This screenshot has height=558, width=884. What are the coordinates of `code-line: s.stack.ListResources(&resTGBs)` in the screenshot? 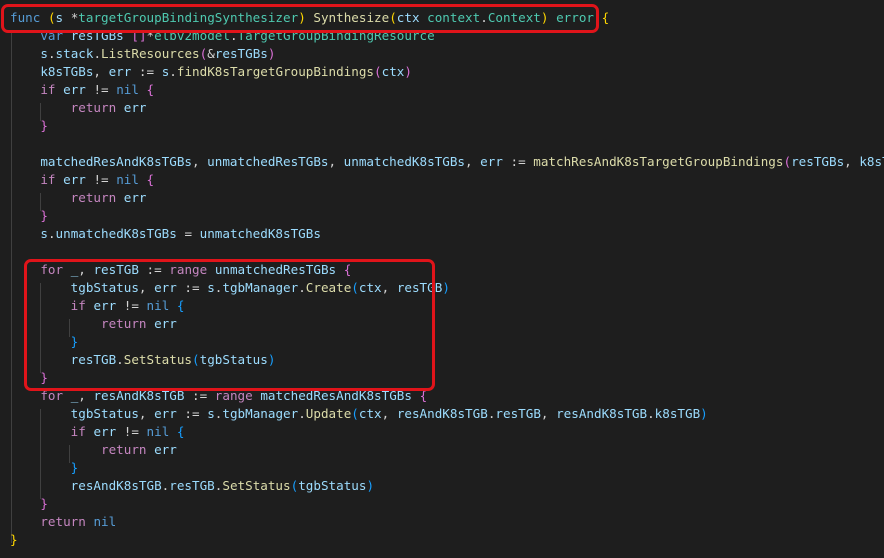 It's located at (142, 54).